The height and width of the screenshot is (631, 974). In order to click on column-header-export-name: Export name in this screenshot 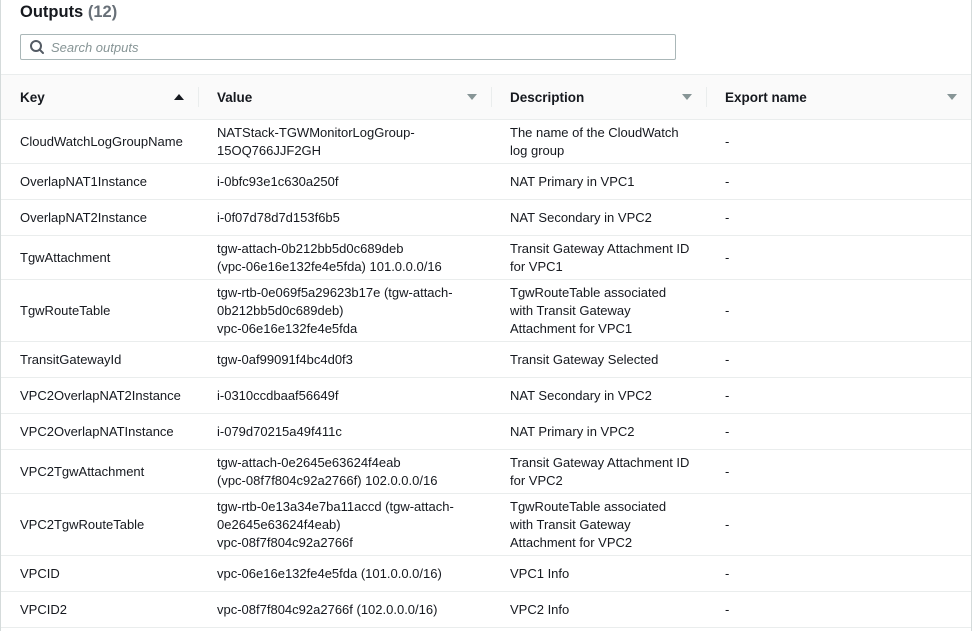, I will do `click(838, 97)`.